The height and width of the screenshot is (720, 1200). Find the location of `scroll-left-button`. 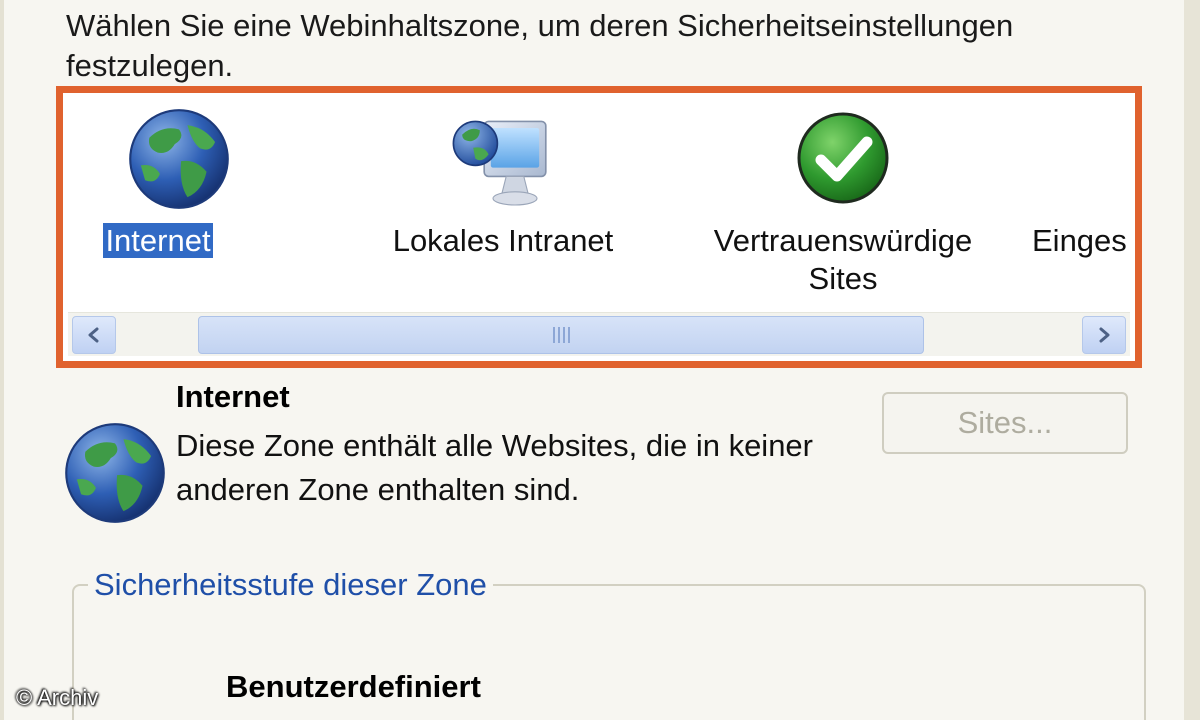

scroll-left-button is located at coordinates (94, 335).